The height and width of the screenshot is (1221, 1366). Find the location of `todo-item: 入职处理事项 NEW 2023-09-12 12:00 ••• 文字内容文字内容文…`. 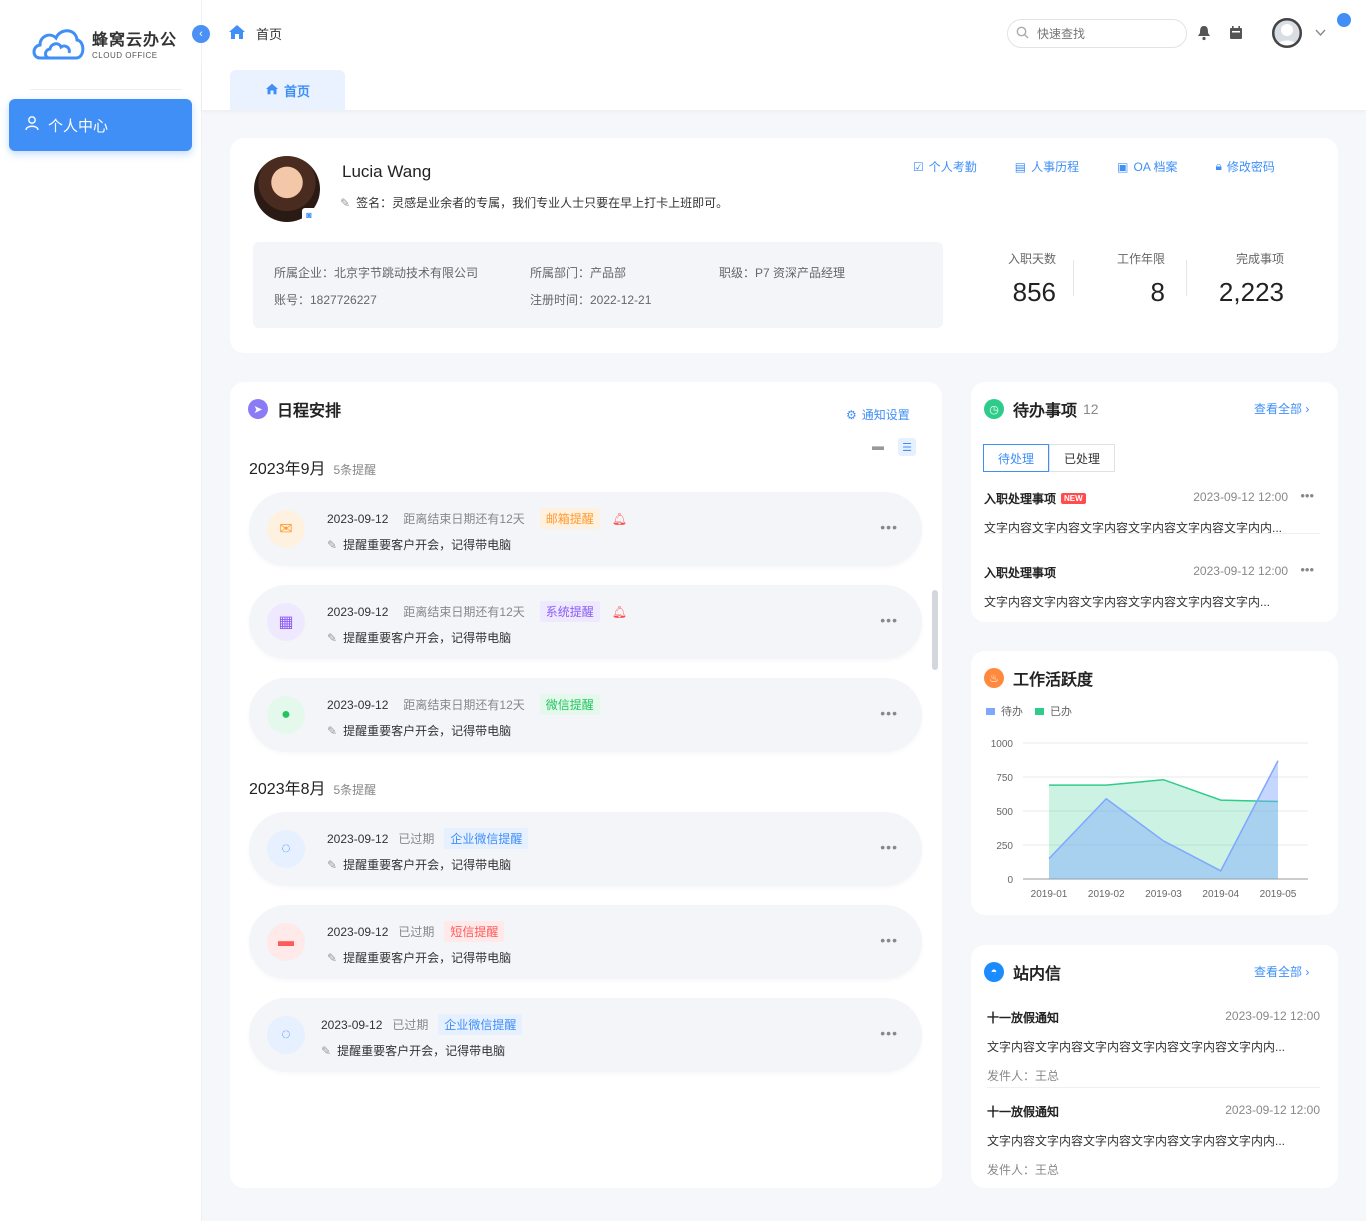

todo-item: 入职处理事项 NEW 2023-09-12 12:00 ••• 文字内容文字内容文… is located at coordinates (1154, 512).